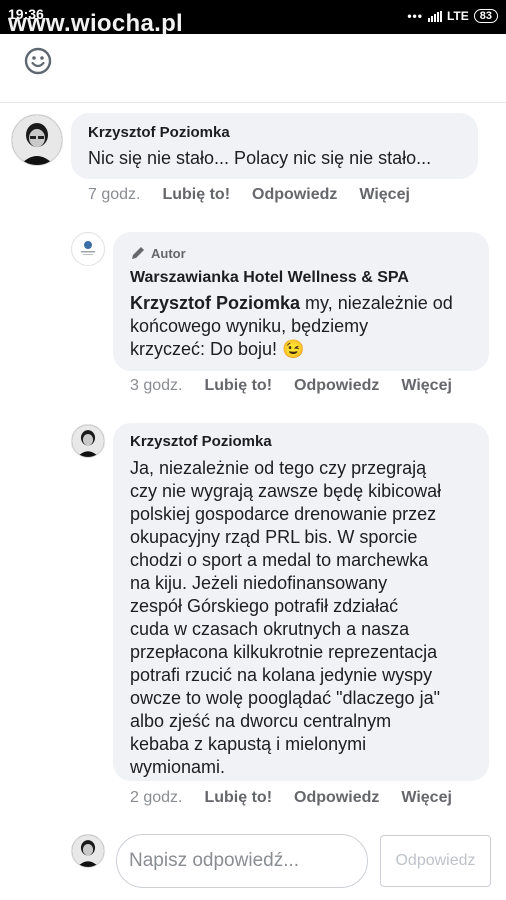  What do you see at coordinates (270, 629) in the screenshot?
I see `comment-text-line: cuda w czasach okrutnych a nasza` at bounding box center [270, 629].